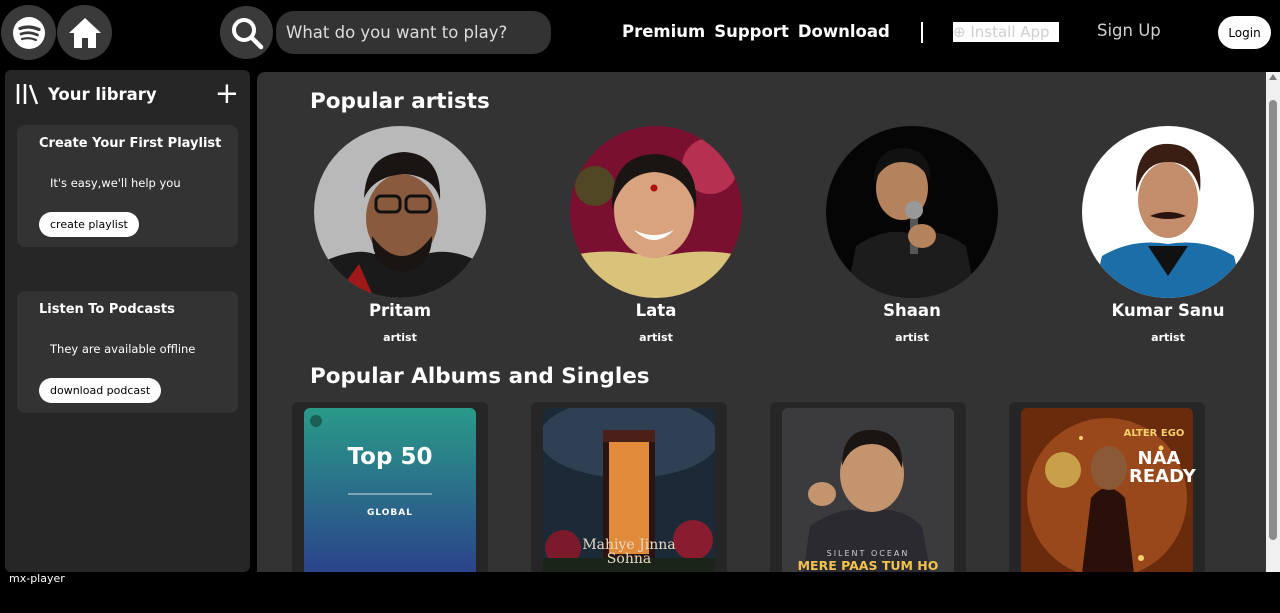 The height and width of the screenshot is (613, 1280). I want to click on artist-name: Kumar Sanu, so click(1168, 310).